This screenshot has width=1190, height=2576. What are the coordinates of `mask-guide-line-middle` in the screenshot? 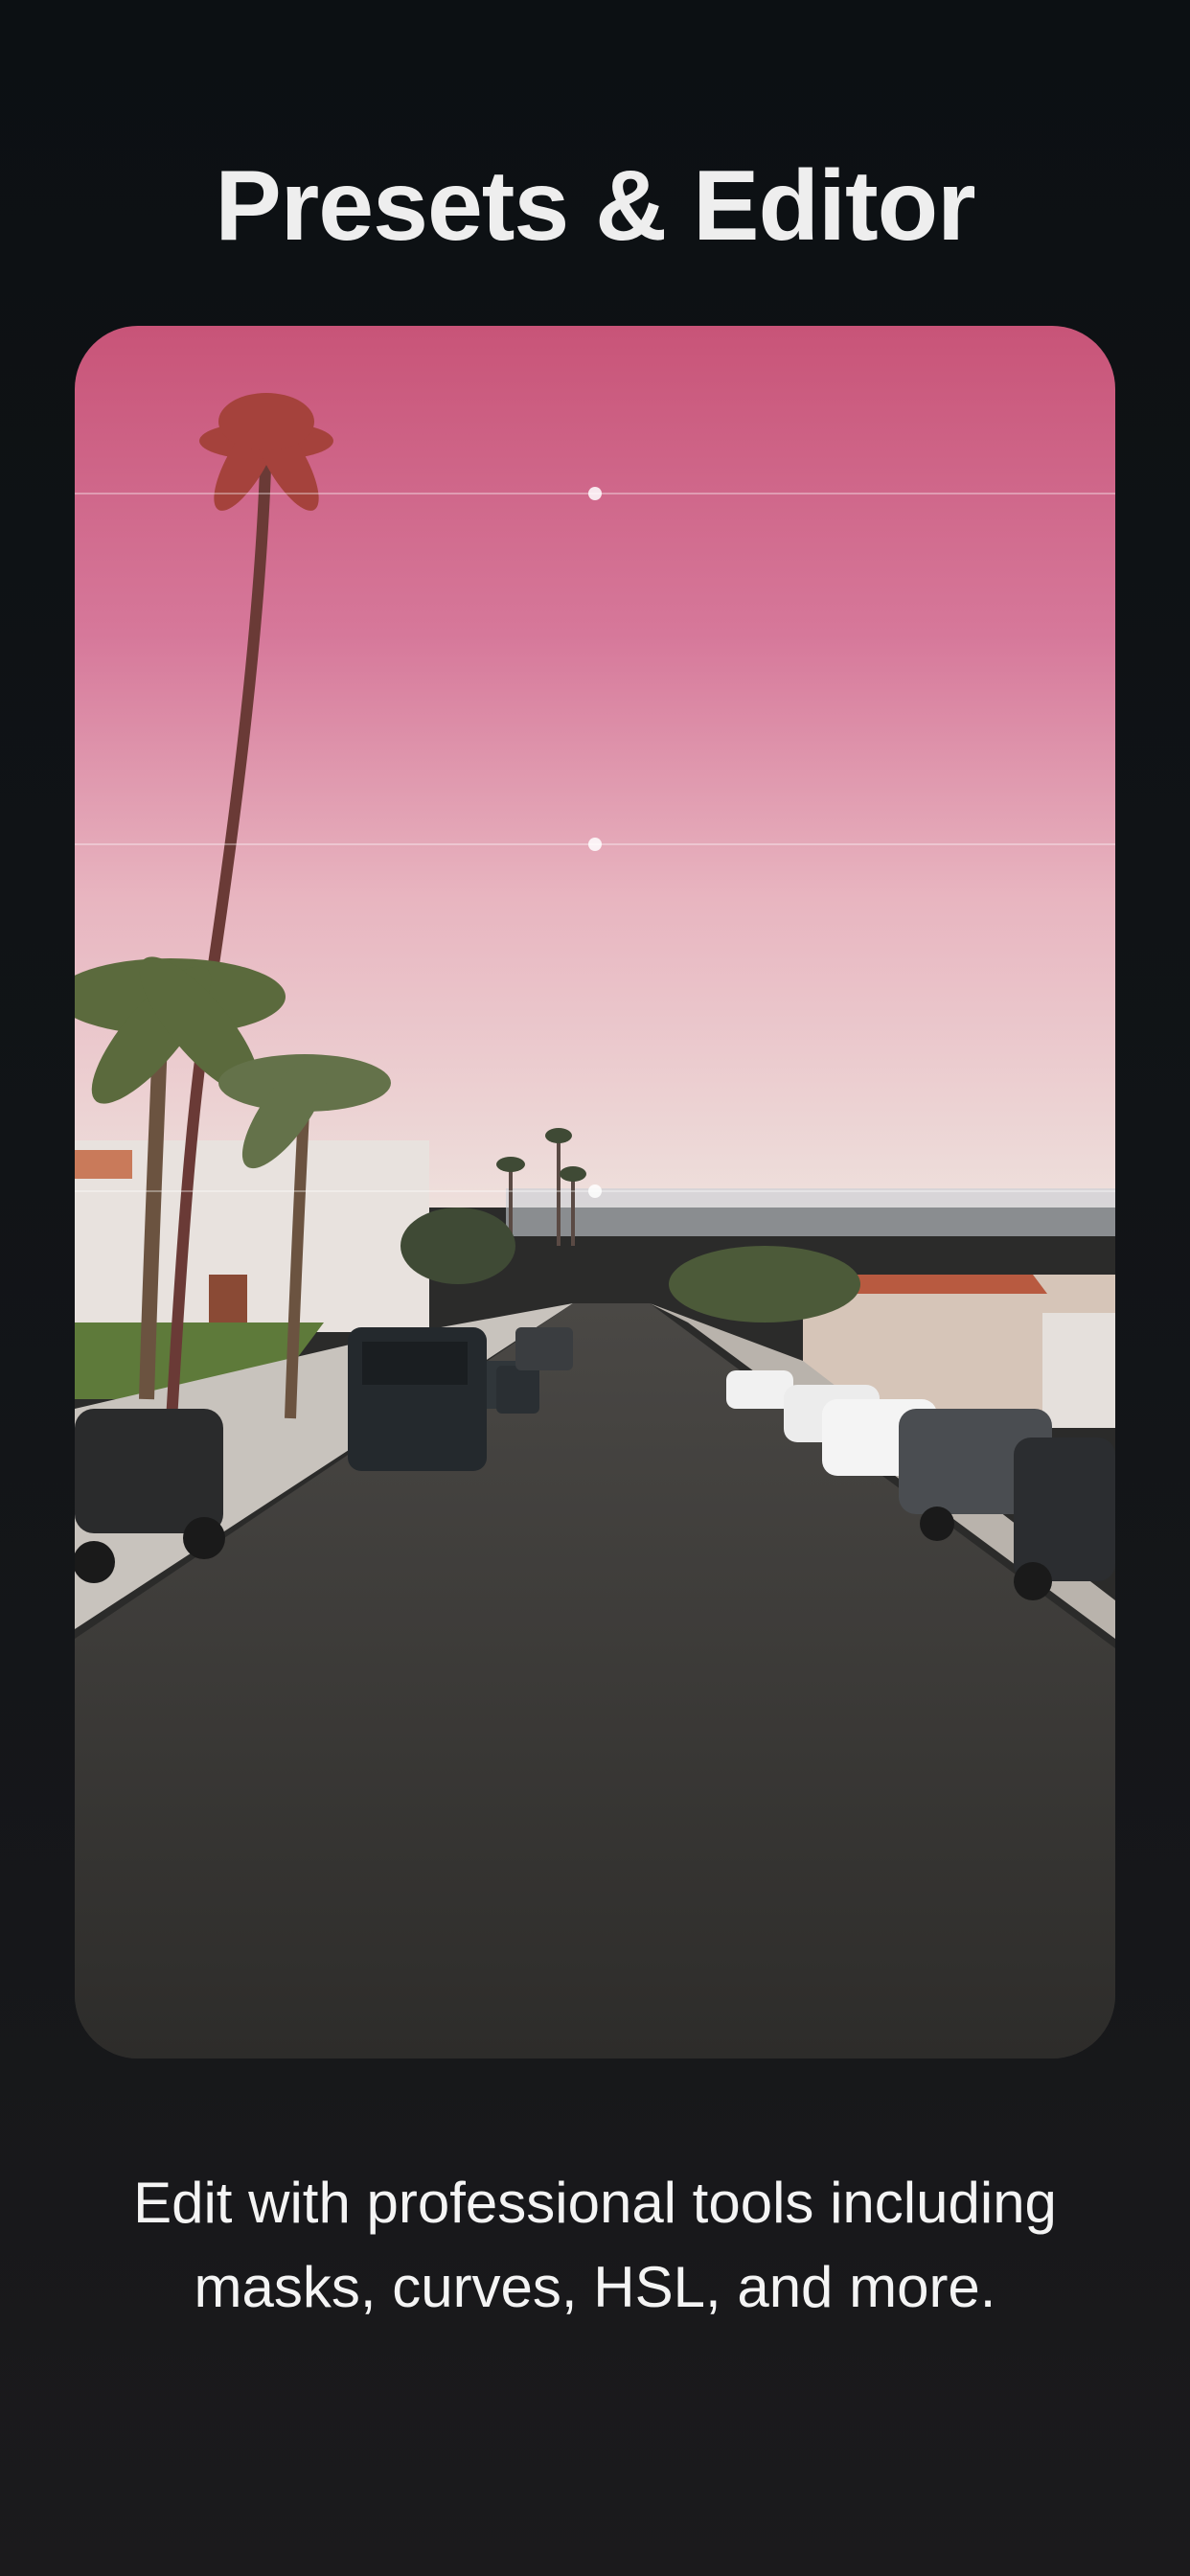 It's located at (595, 844).